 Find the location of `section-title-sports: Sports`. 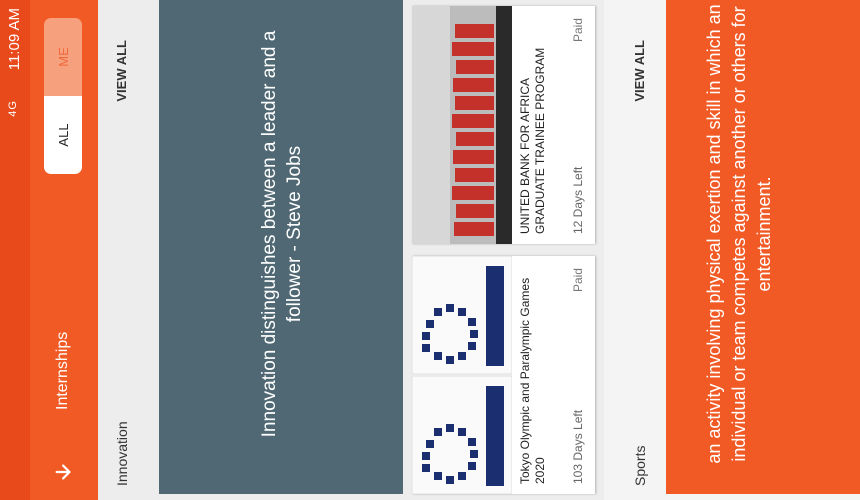

section-title-sports: Sports is located at coordinates (640, 465).